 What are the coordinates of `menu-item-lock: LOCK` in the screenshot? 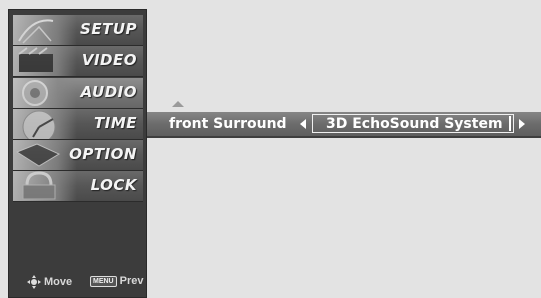 It's located at (78, 187).